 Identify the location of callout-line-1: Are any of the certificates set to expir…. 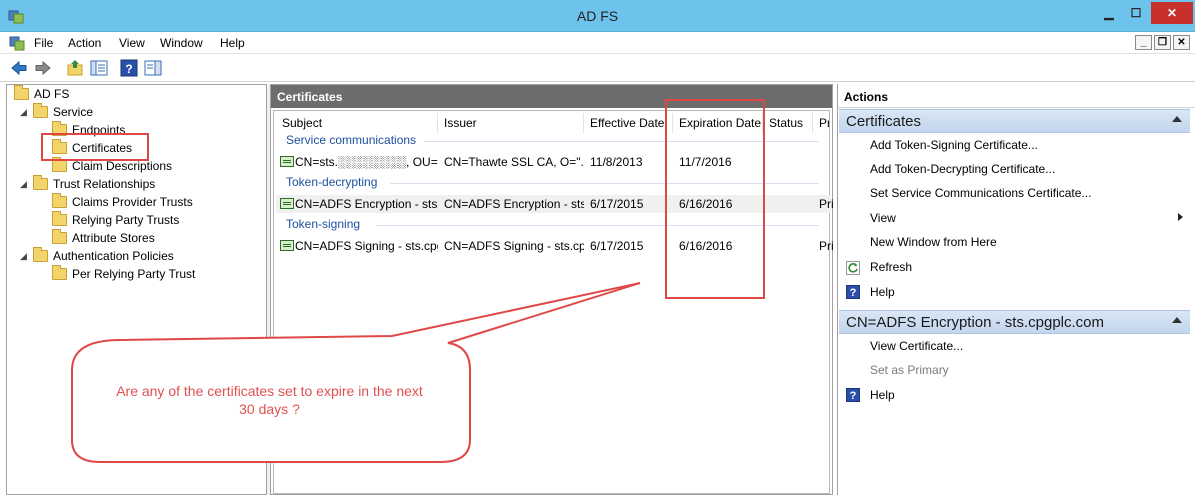
(269, 391).